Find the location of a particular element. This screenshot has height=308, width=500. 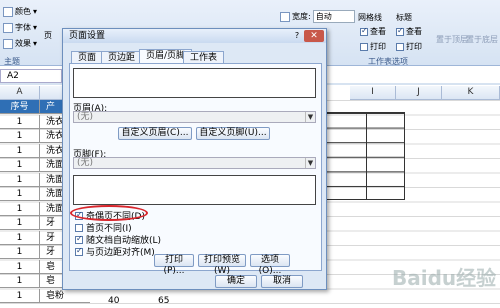

theme-group-label: 主题 is located at coordinates (12, 61).